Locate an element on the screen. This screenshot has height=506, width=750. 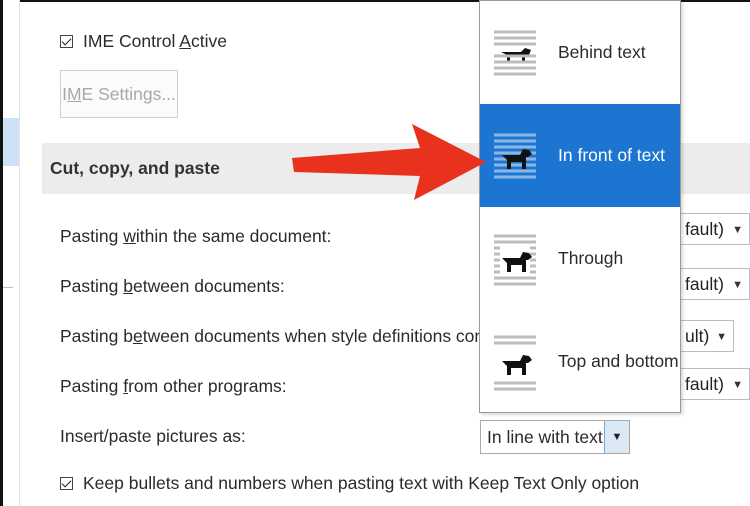
insert-paste-pictures-value: In line with text is located at coordinates (545, 436).